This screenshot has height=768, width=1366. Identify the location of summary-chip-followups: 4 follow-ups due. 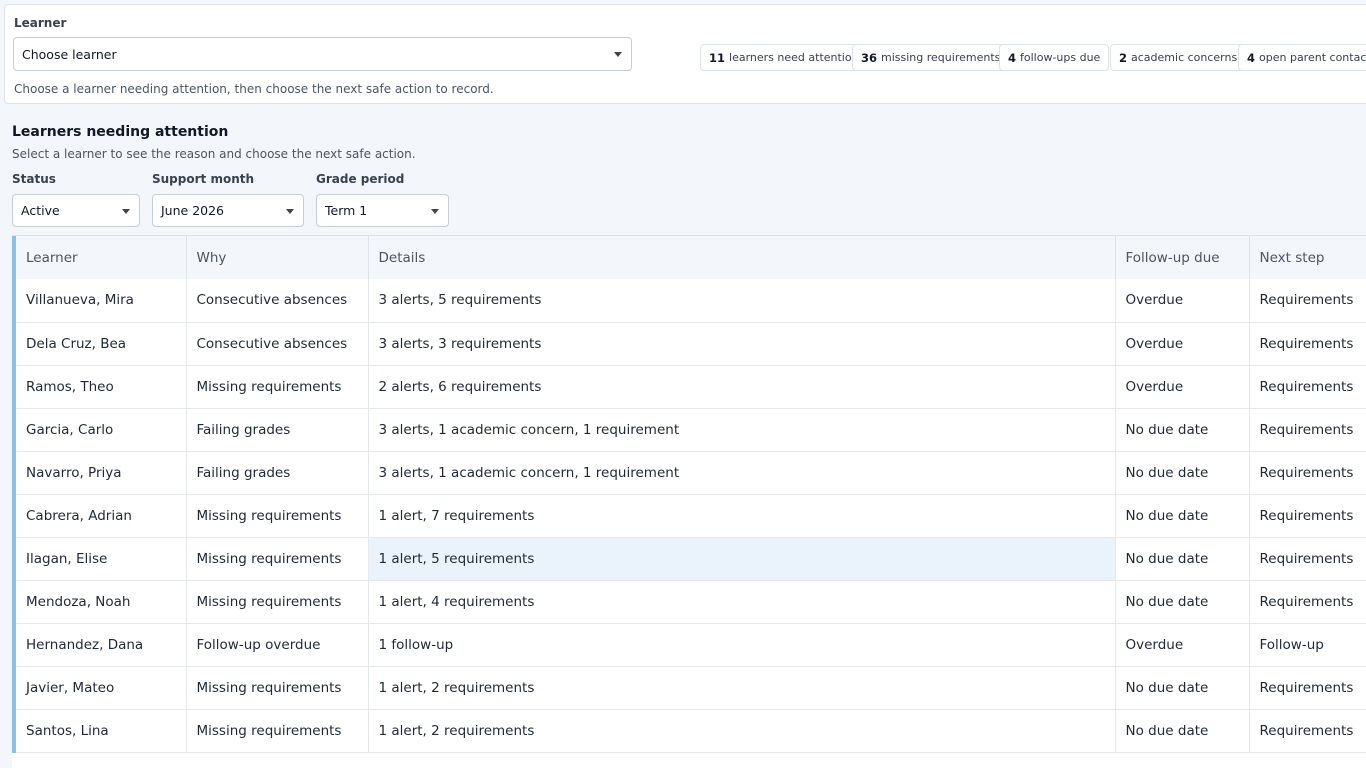
(1054, 57).